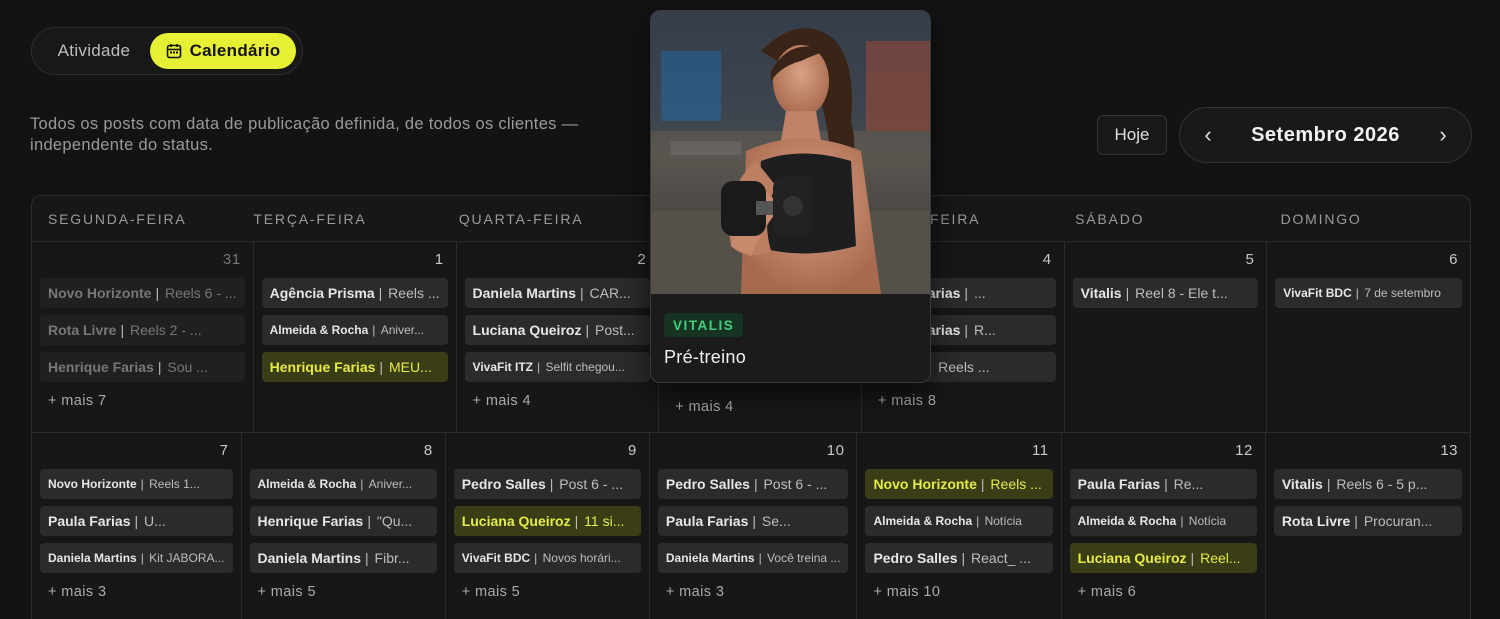 The image size is (1500, 619). I want to click on post-preview-popover: VITALIS Pré-treino, so click(790, 196).